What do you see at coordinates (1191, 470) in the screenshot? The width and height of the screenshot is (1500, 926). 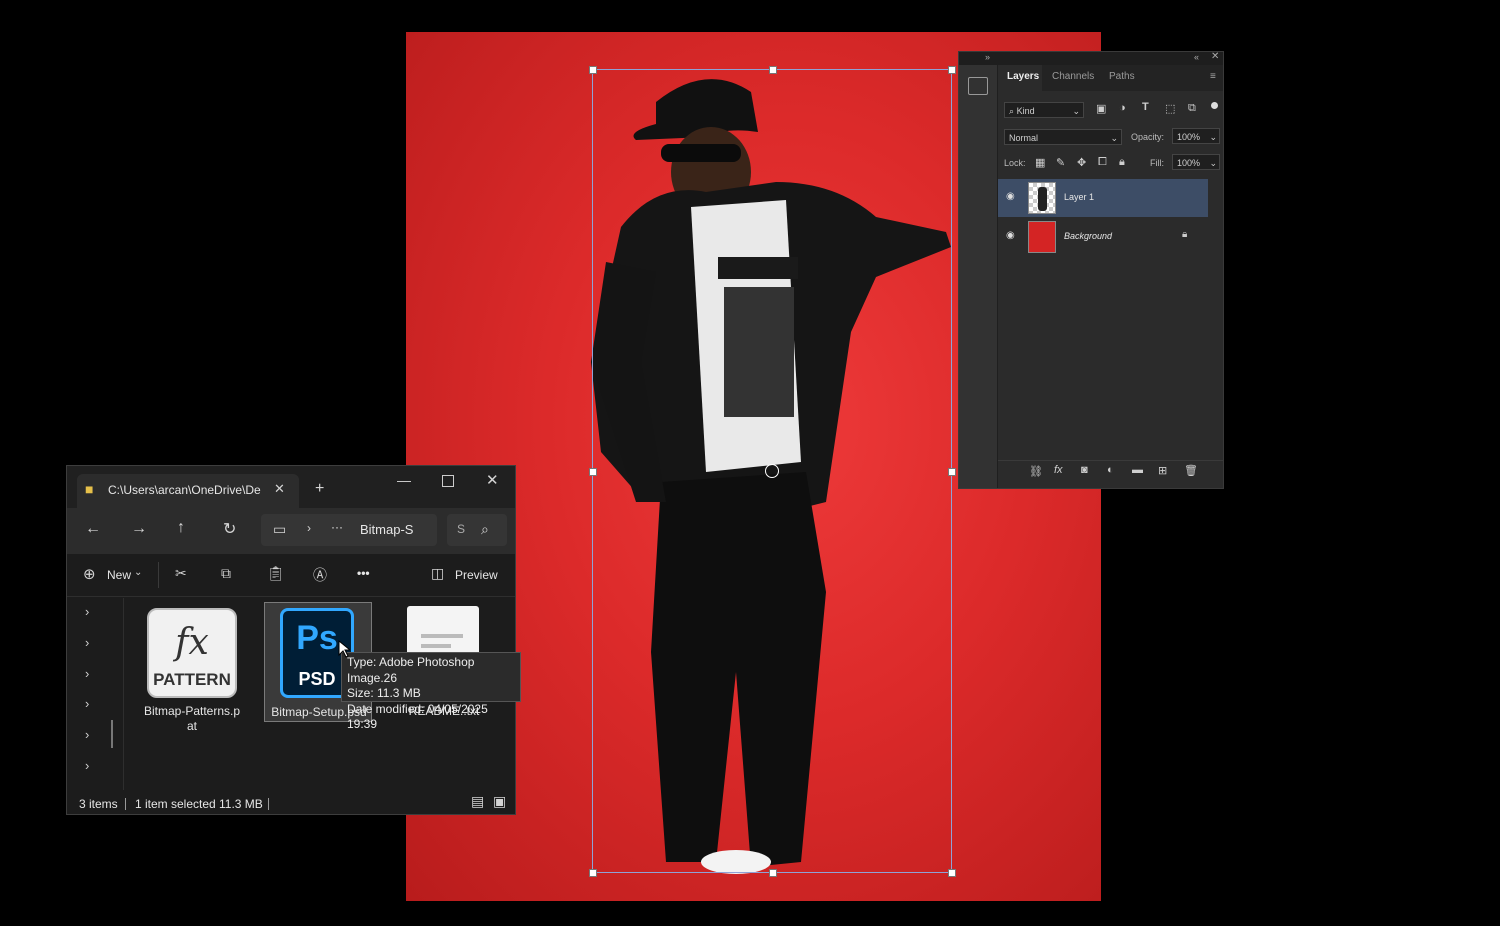 I see `trash-icon: 🗑︎` at bounding box center [1191, 470].